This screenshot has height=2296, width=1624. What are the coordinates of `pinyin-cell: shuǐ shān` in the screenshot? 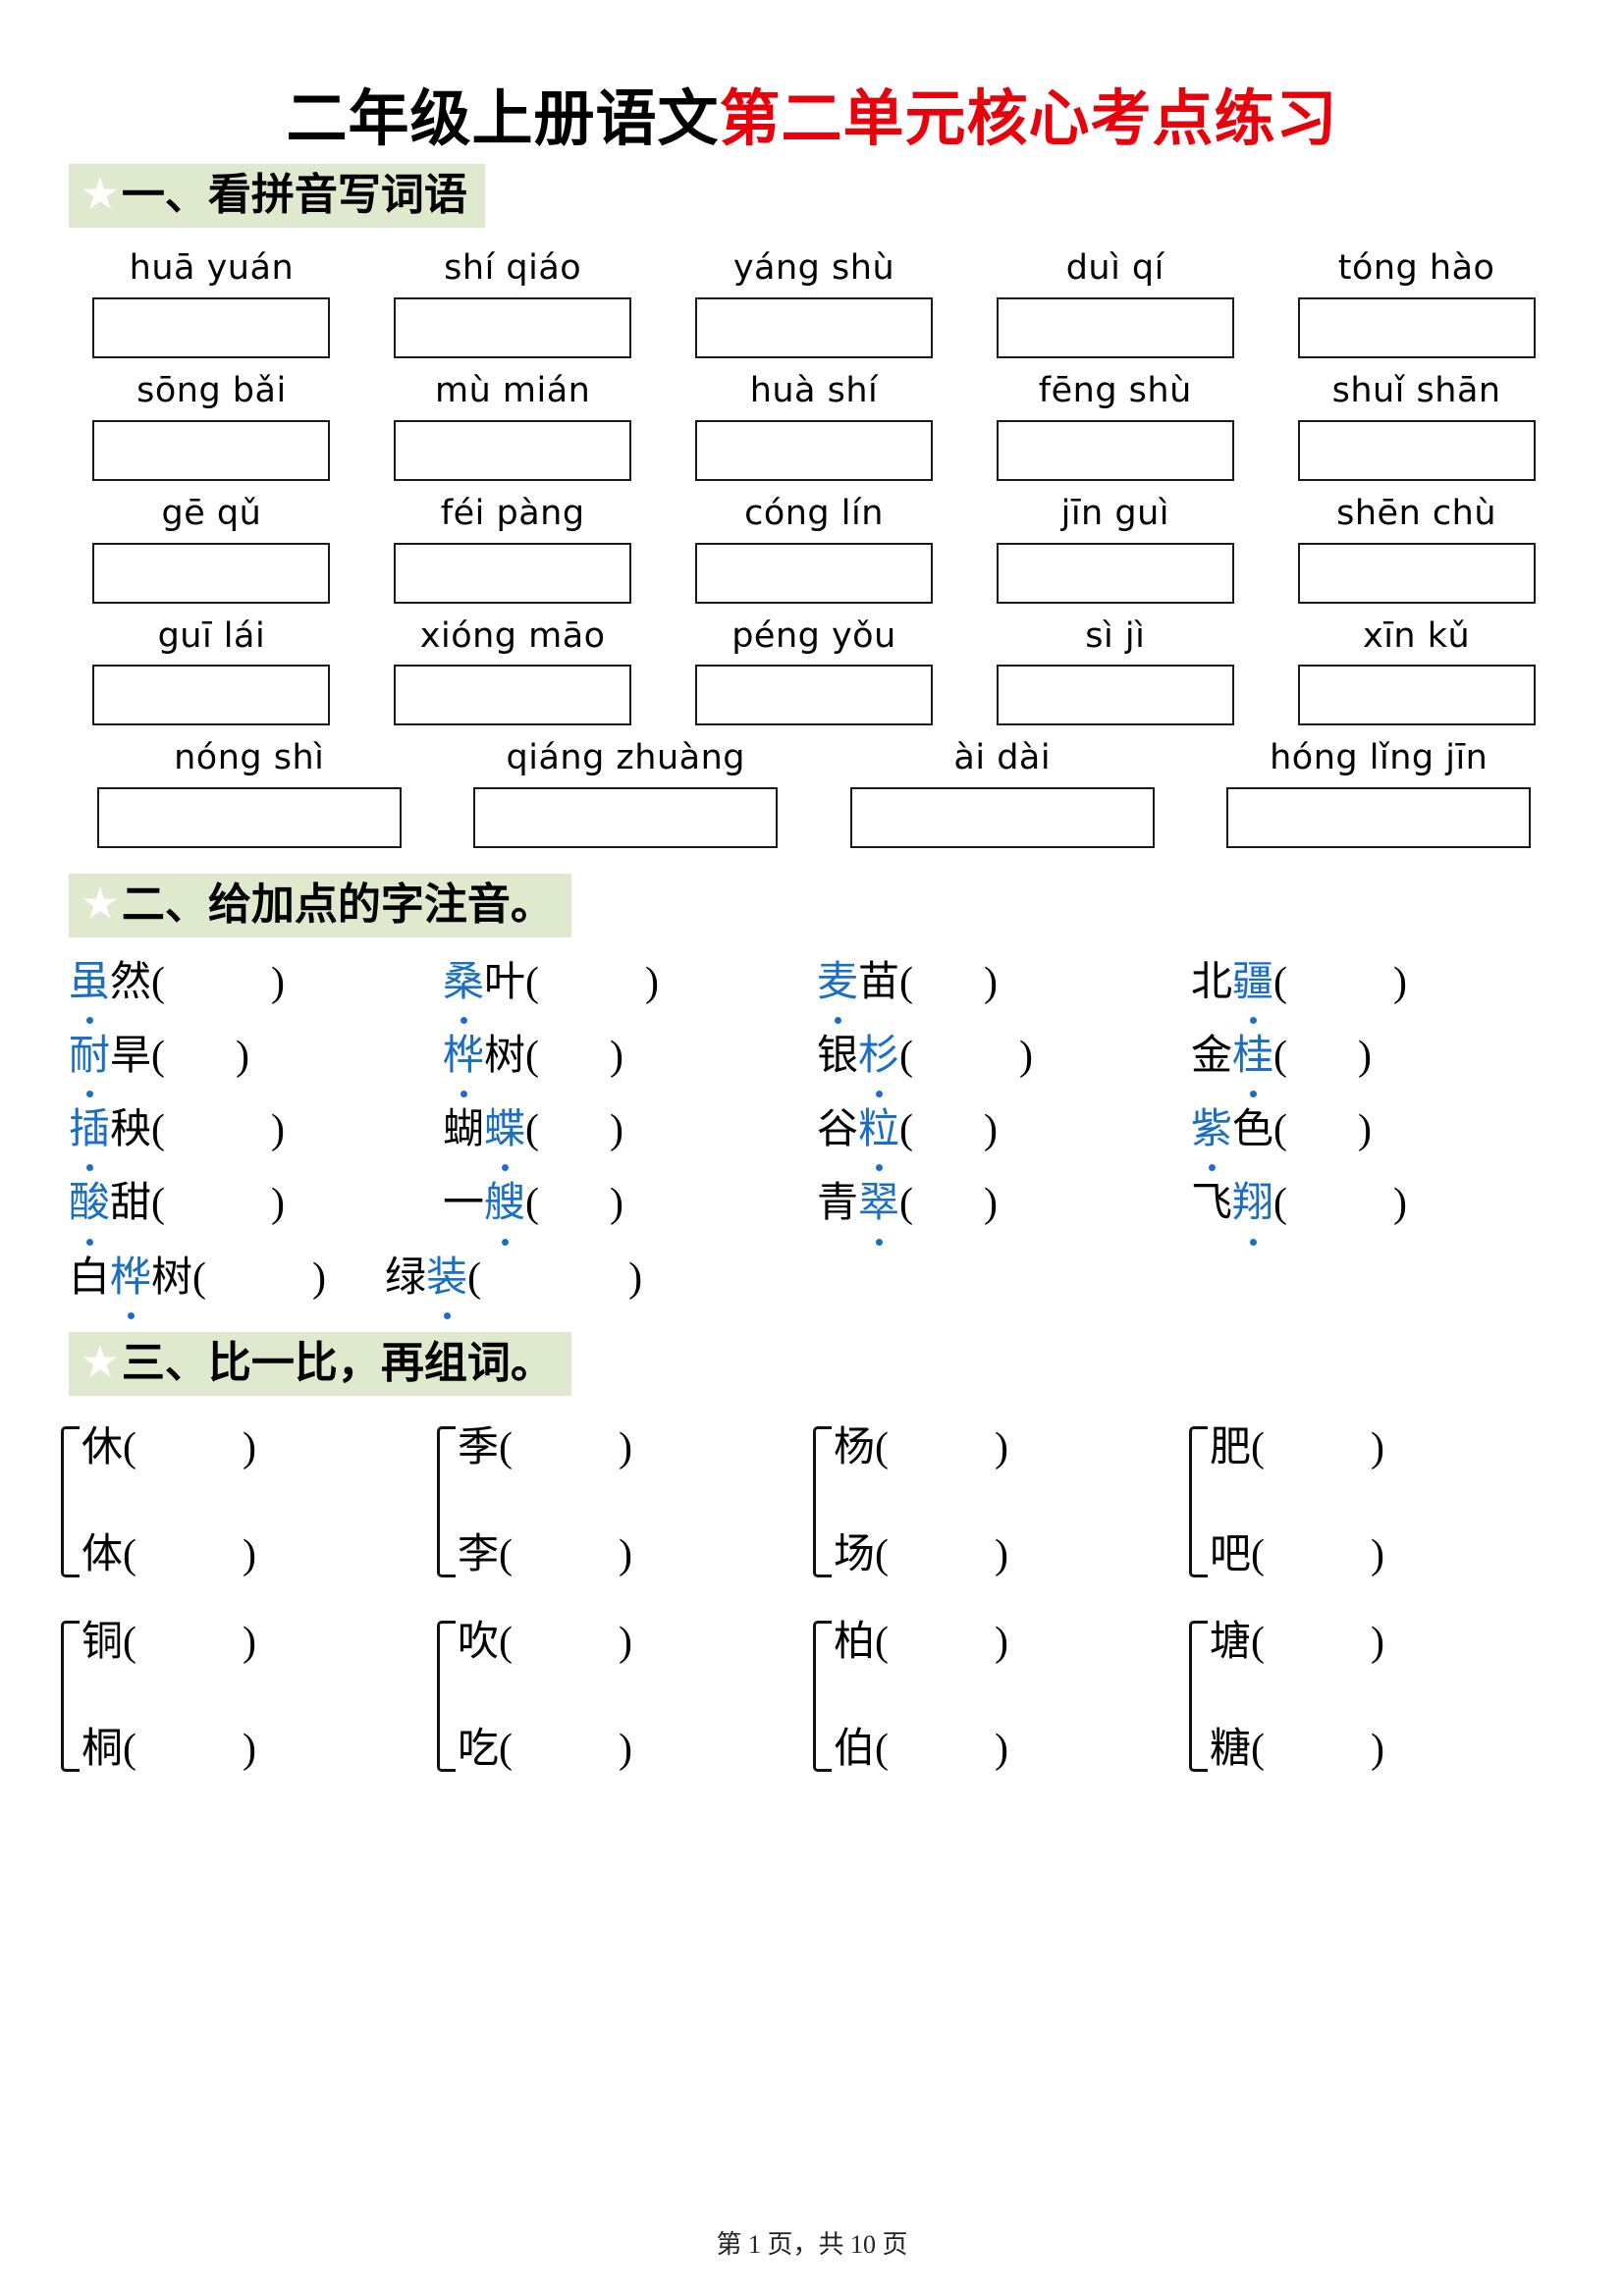 It's located at (1416, 424).